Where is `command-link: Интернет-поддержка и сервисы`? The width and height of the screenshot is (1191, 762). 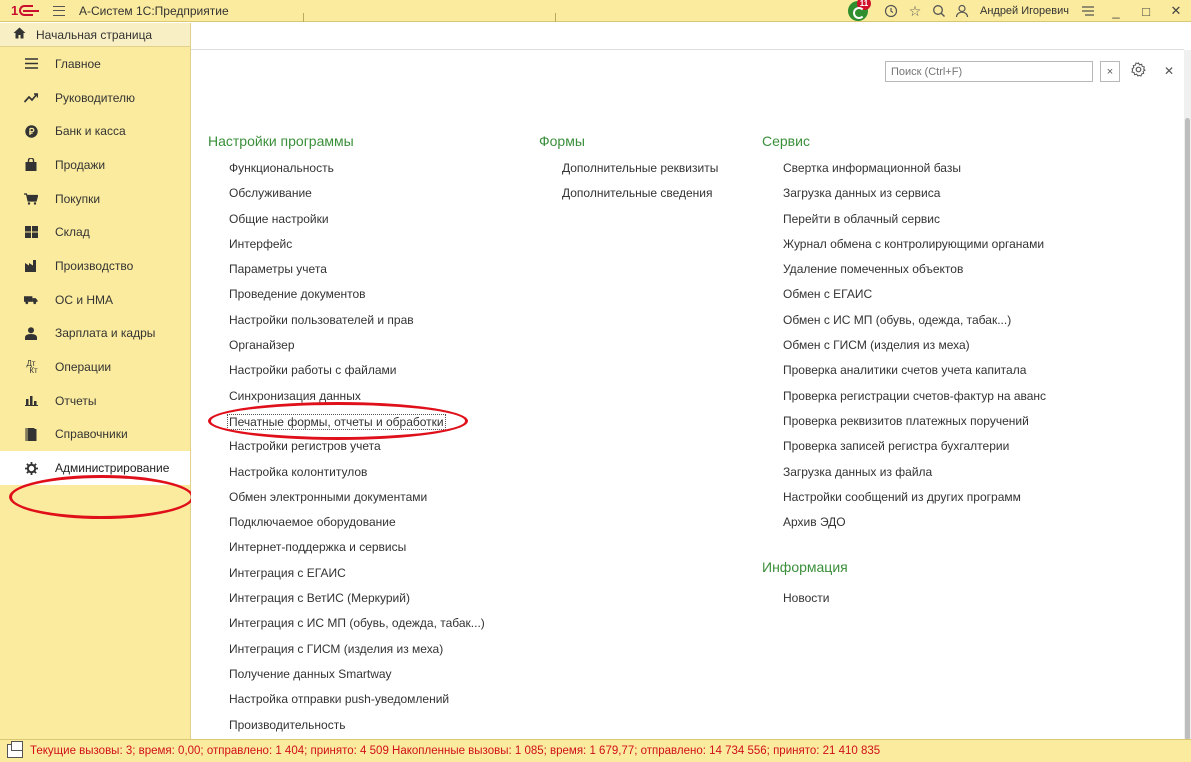 command-link: Интернет-поддержка и сервисы is located at coordinates (346, 552).